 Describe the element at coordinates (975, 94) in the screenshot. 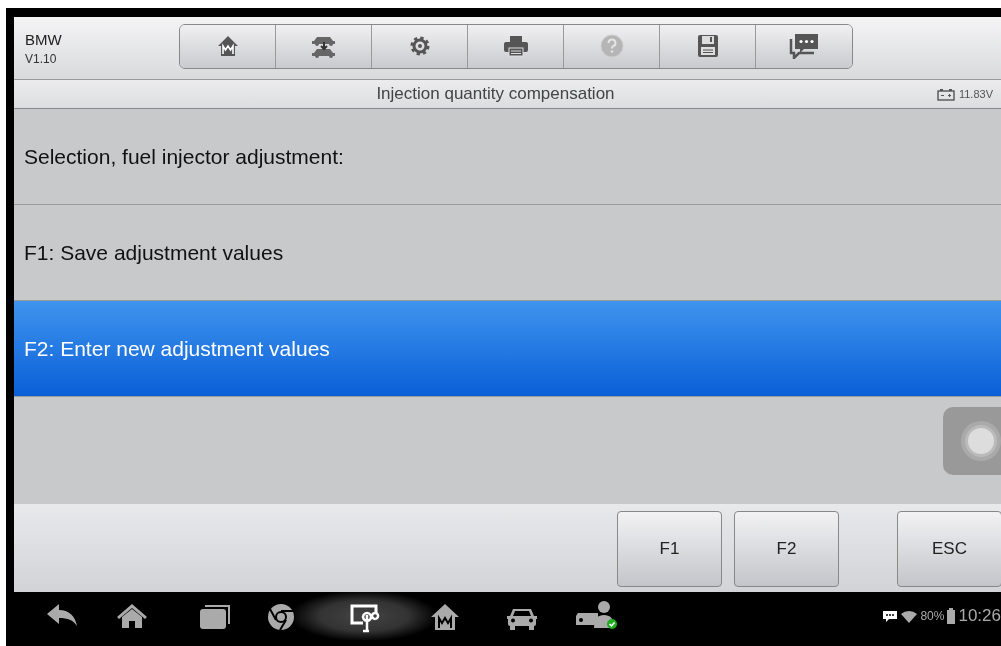

I see `battery-voltage: 11.83V` at that location.